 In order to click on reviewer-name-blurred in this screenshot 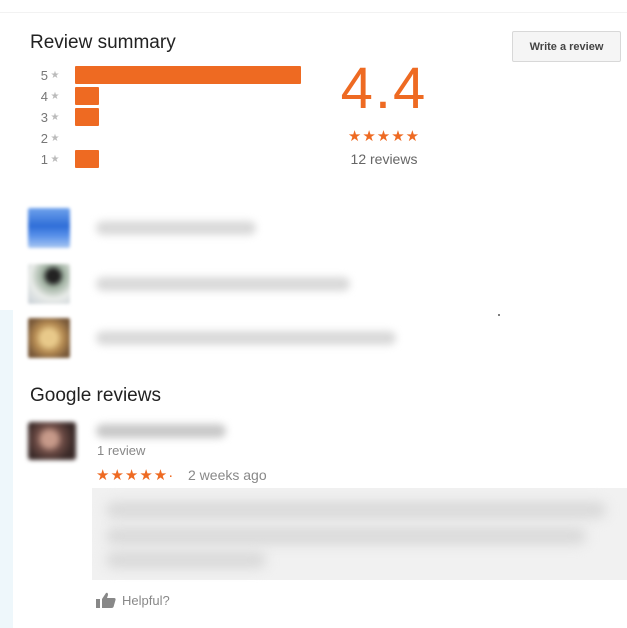, I will do `click(161, 431)`.